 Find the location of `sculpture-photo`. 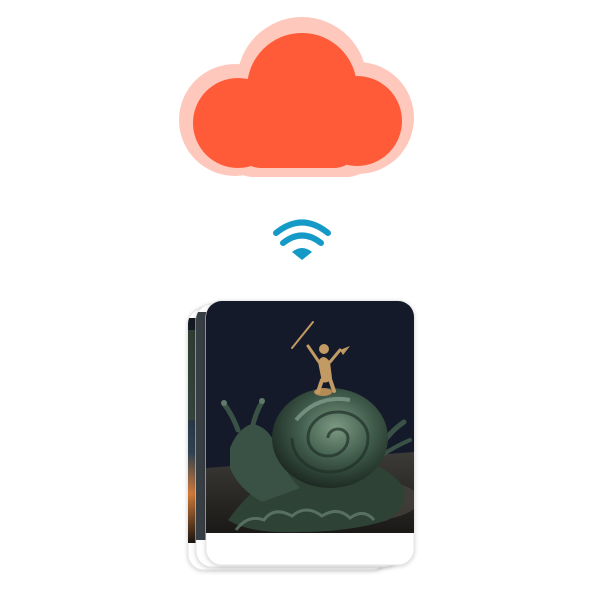

sculpture-photo is located at coordinates (310, 417).